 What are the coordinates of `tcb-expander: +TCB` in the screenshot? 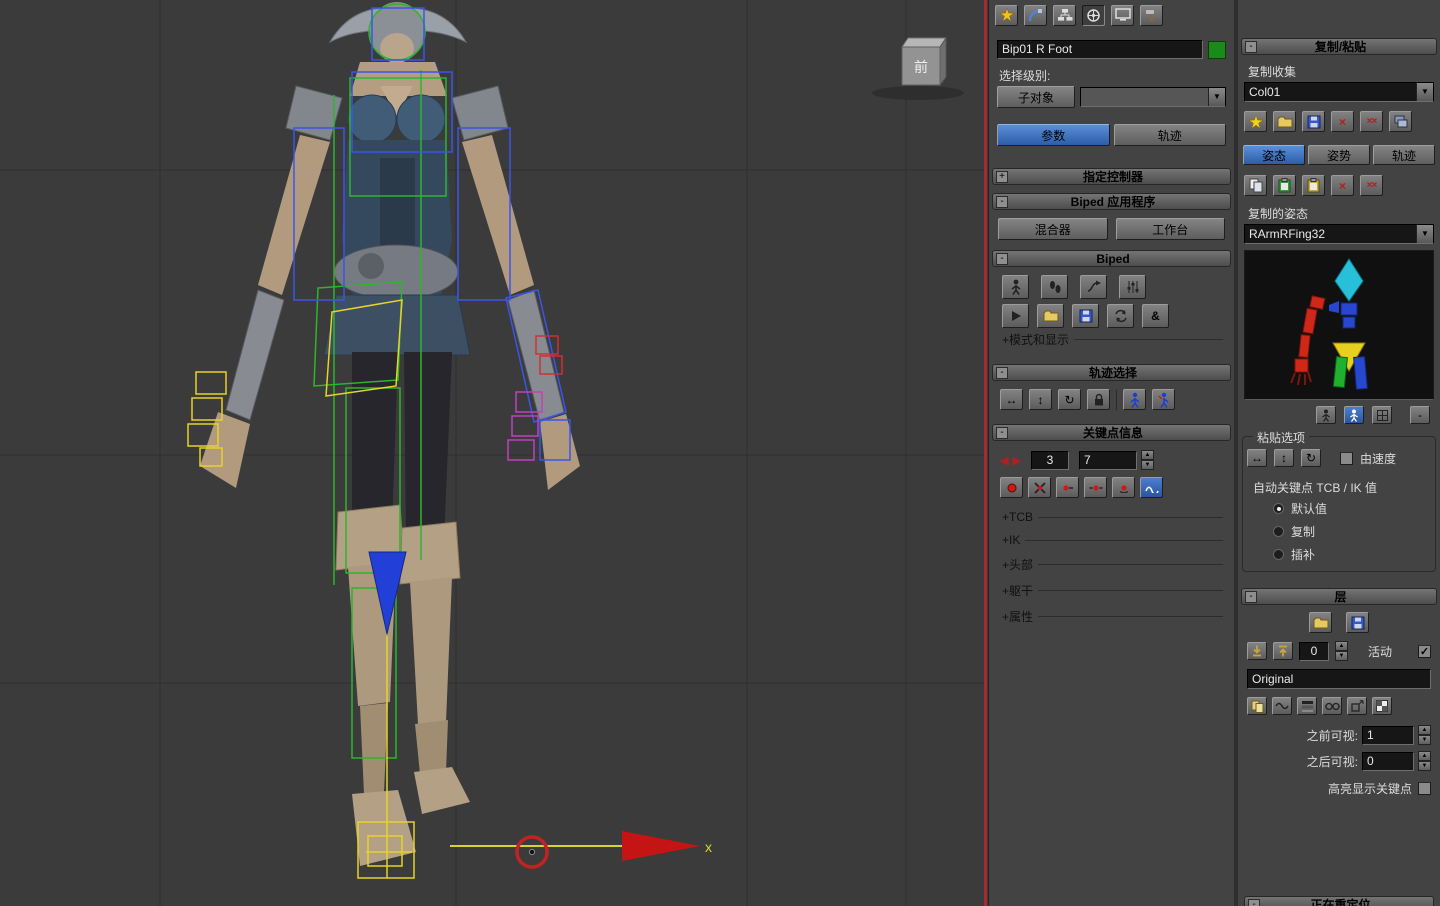 It's located at (1112, 517).